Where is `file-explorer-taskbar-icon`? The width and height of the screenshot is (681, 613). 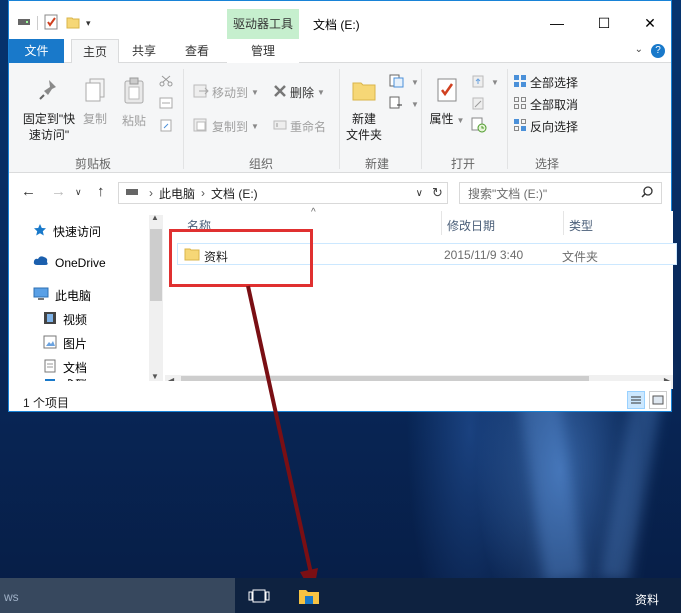
file-explorer-taskbar-icon is located at coordinates (309, 597).